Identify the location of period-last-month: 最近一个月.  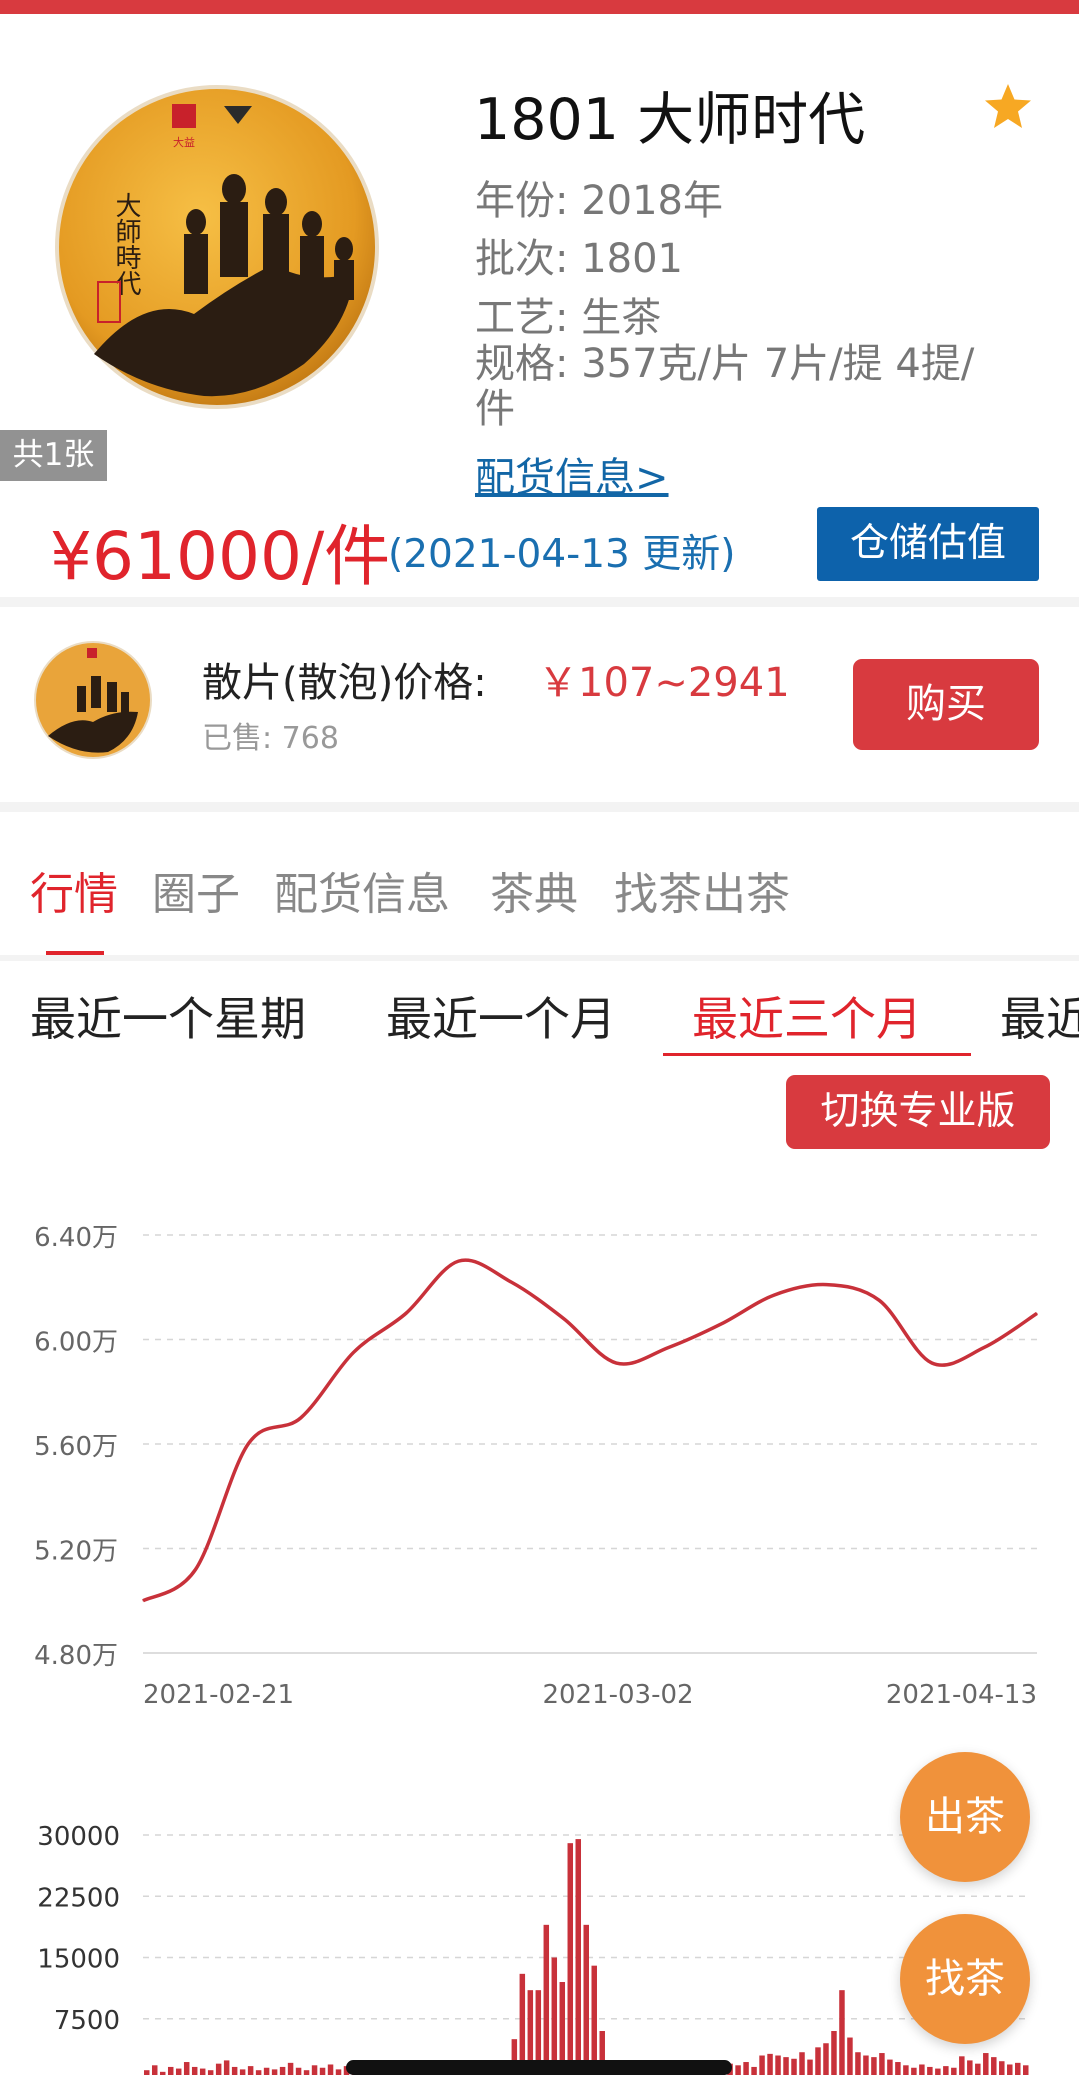
(501, 1016).